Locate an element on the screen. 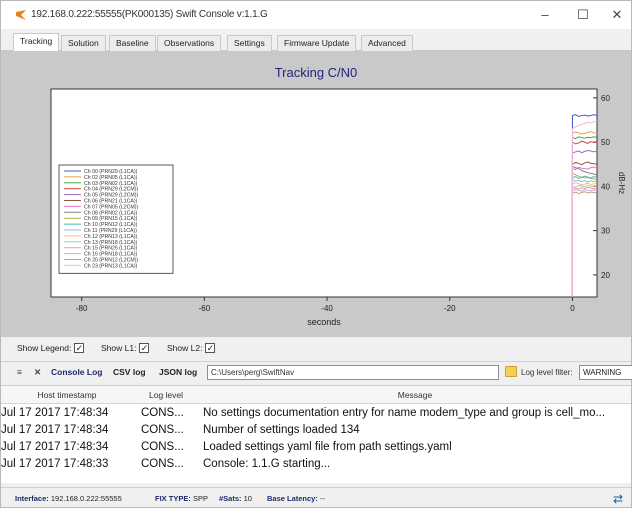 This screenshot has width=632, height=508. csv-log-toggle: CSV log is located at coordinates (129, 372).